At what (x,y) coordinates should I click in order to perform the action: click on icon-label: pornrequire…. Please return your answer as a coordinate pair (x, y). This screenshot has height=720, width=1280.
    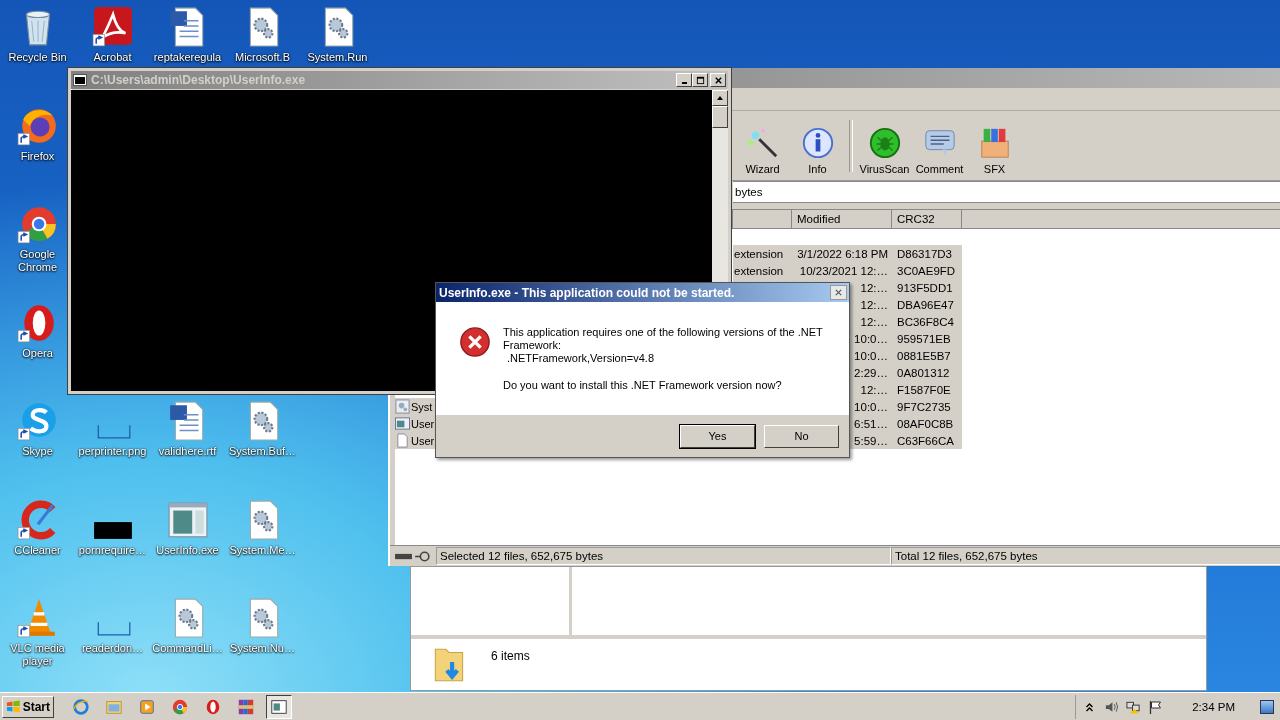
    Looking at the image, I should click on (112, 550).